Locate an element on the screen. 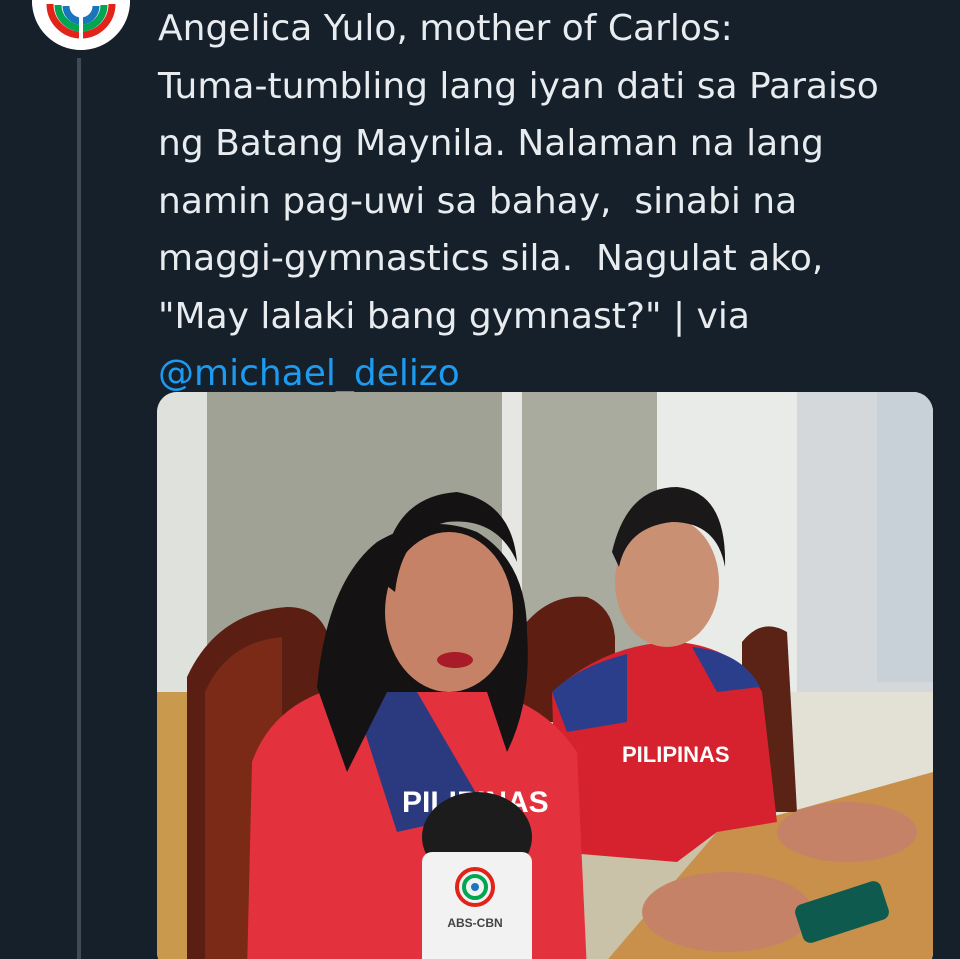 This screenshot has width=960, height=959. shirt-text-right: PILIPINAS is located at coordinates (676, 754).